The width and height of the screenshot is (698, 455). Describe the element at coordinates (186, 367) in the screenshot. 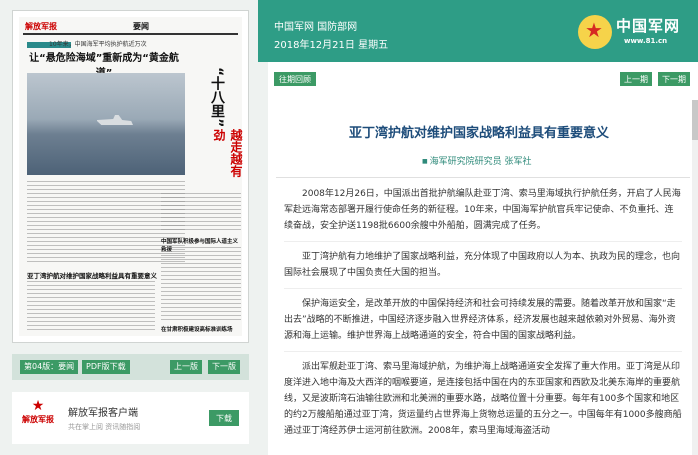

I see `prev-edition-button: 上一版` at that location.